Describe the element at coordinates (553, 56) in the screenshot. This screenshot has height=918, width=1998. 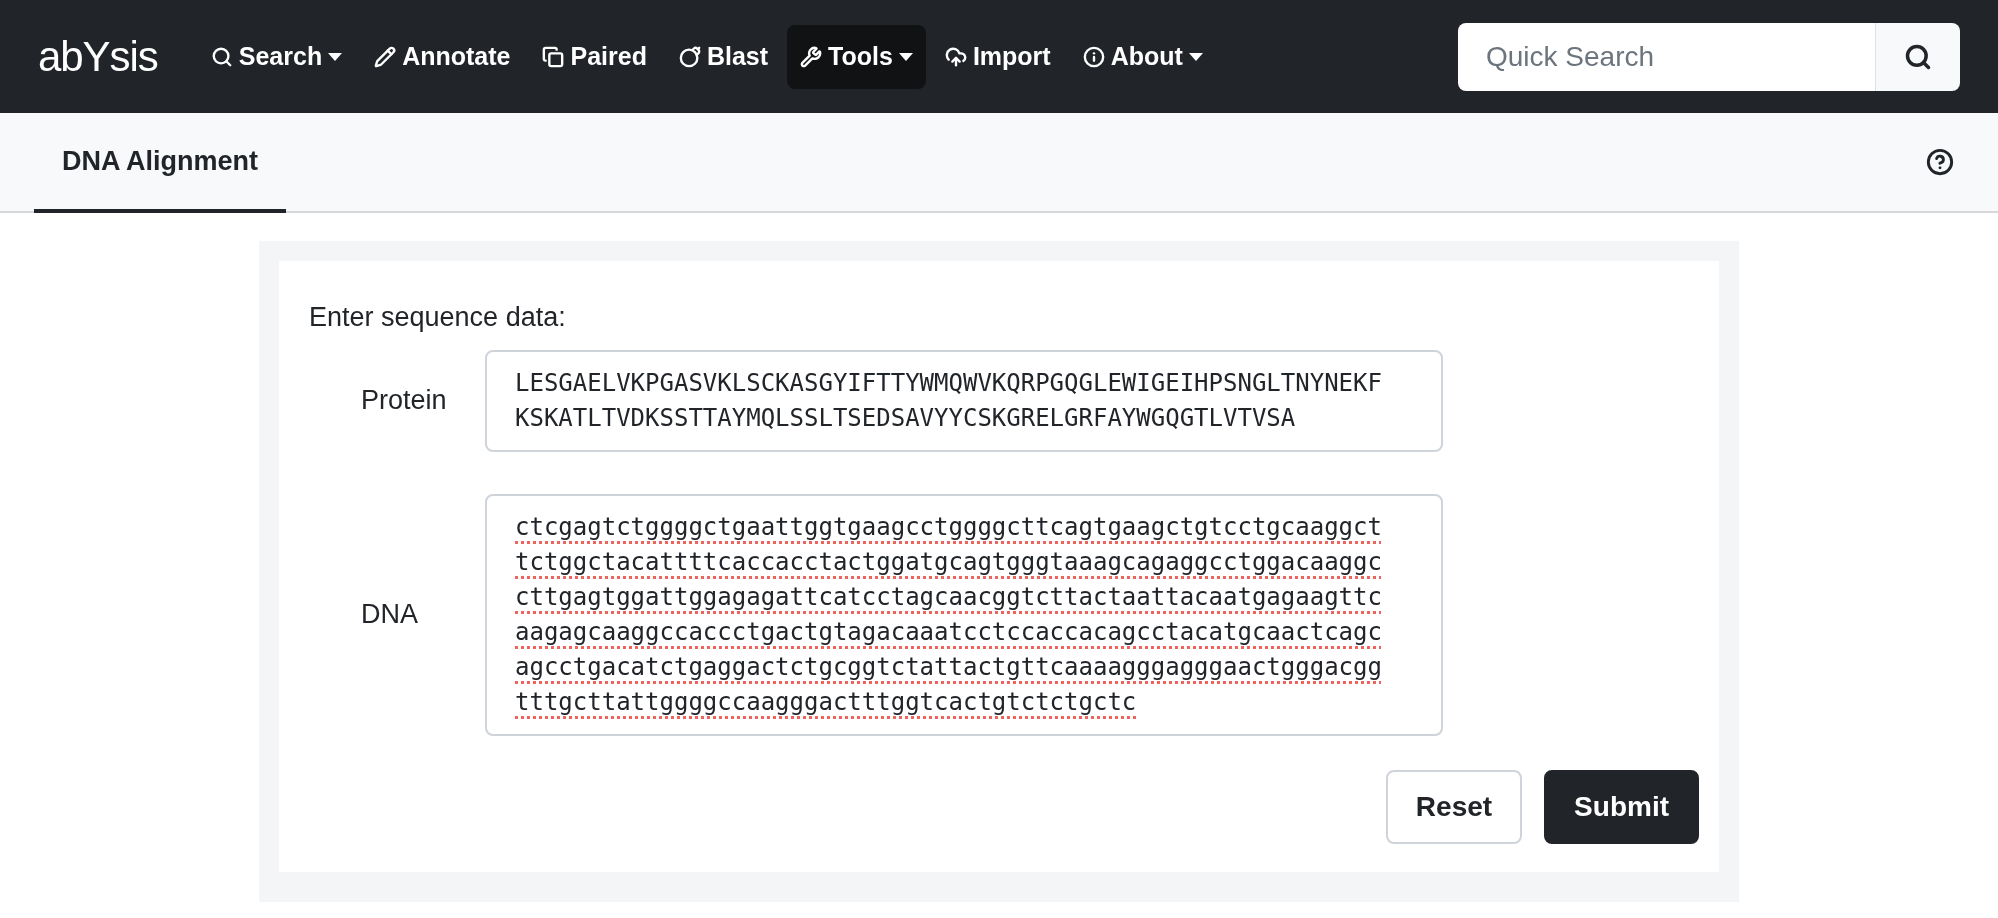
I see `copy-icon` at that location.